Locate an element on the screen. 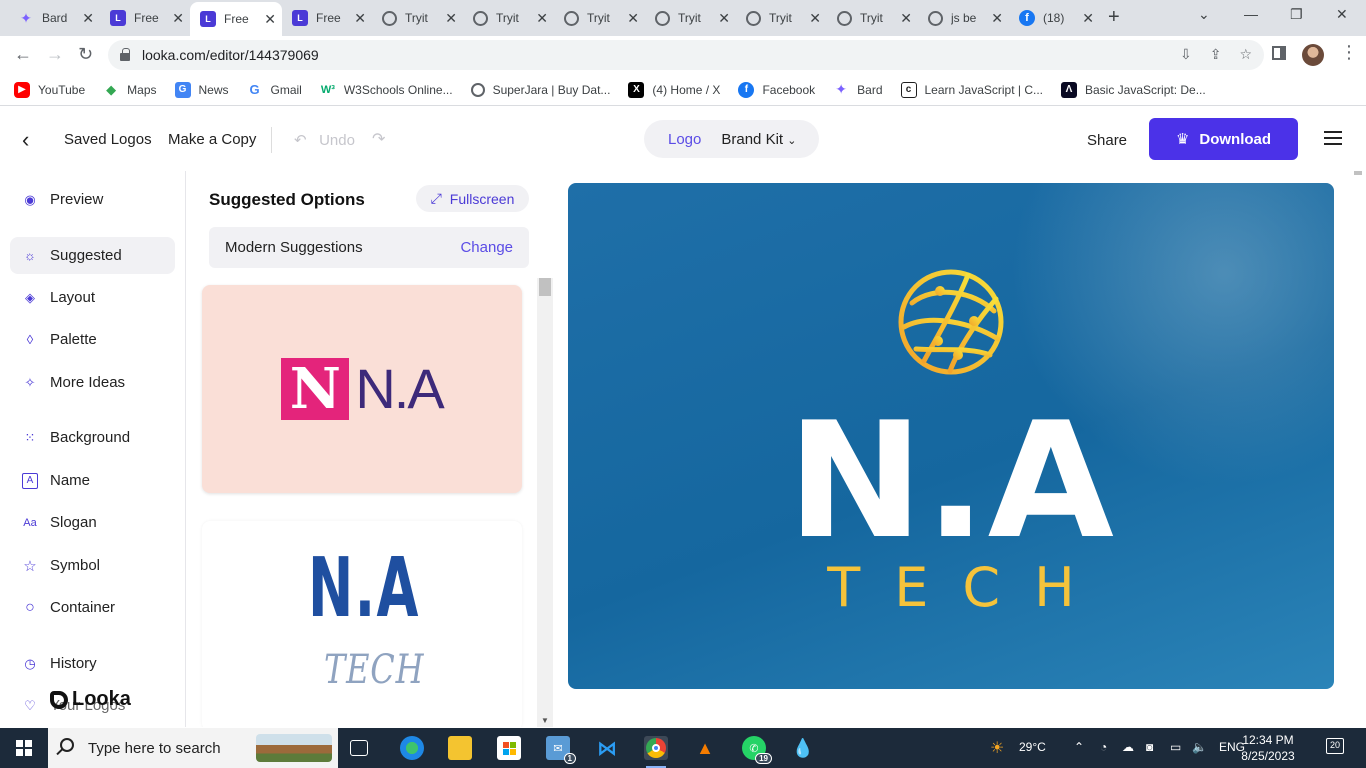  edge-icon is located at coordinates (412, 748).